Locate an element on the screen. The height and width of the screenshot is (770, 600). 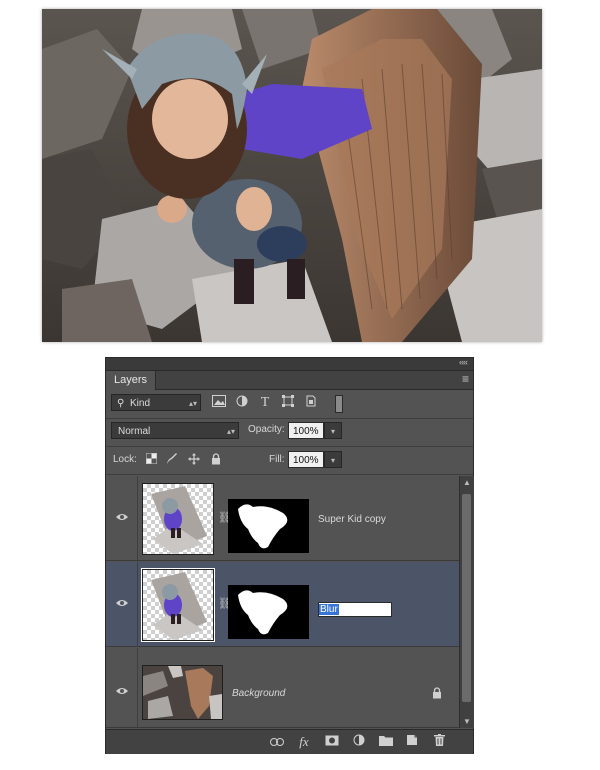
layer-name-selection: Blur is located at coordinates (329, 609).